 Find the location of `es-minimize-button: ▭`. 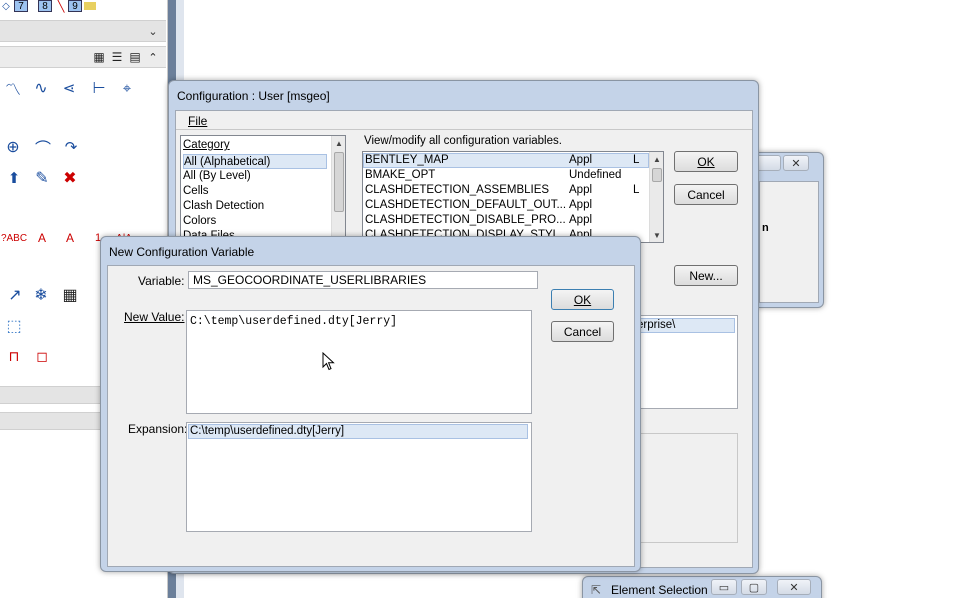

es-minimize-button: ▭ is located at coordinates (724, 587).